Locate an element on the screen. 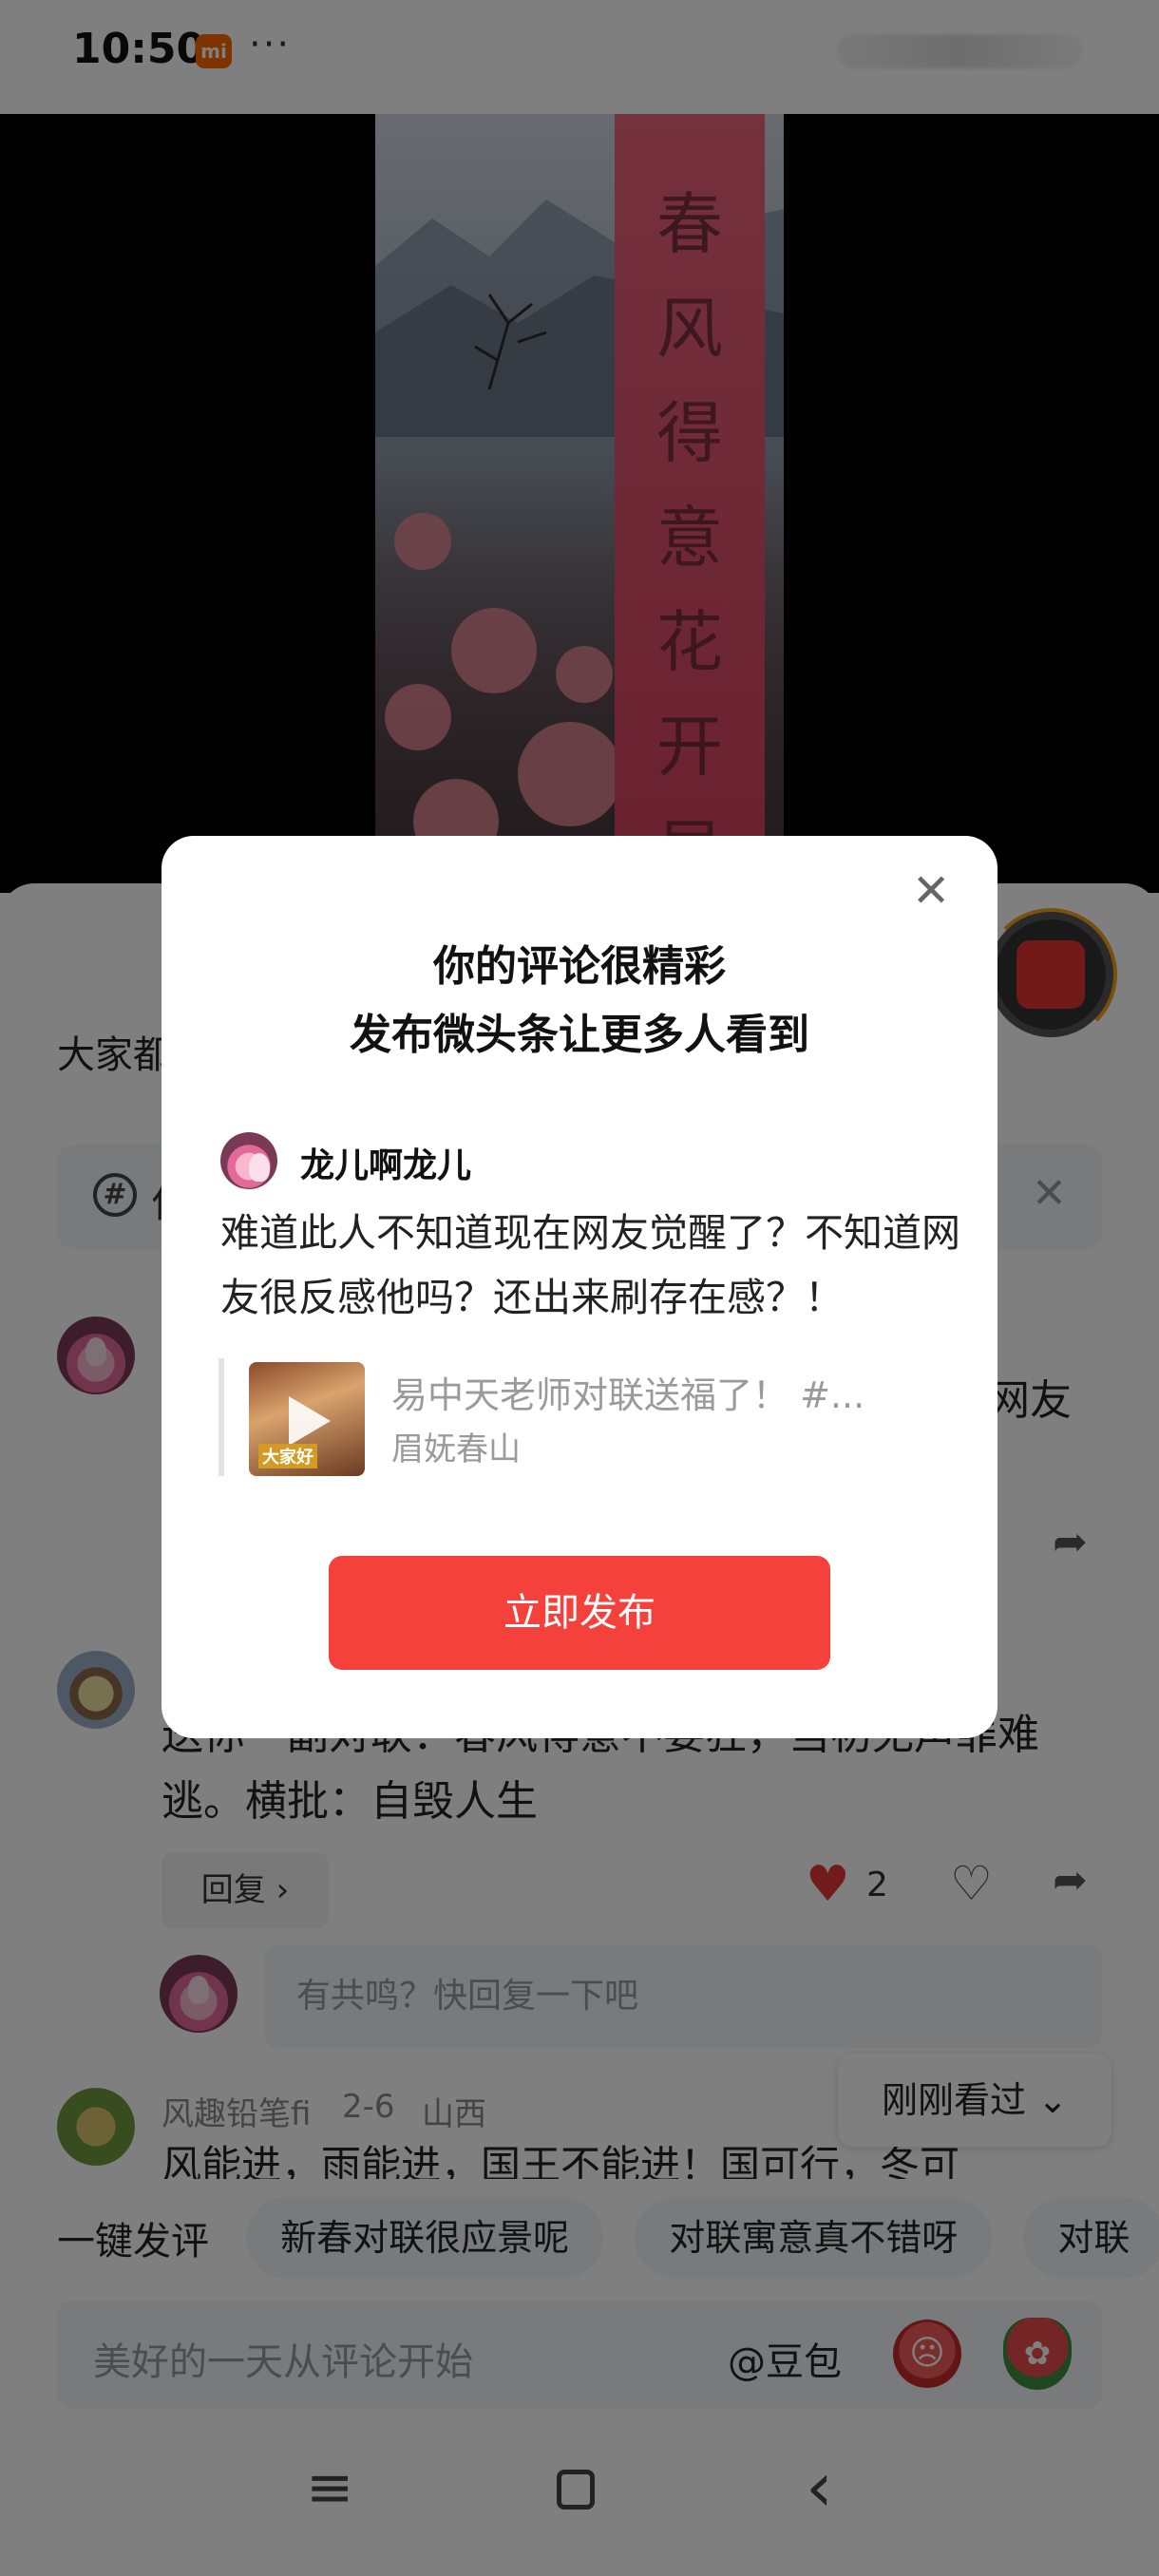  video-thumbnail: 大家好 is located at coordinates (307, 1419).